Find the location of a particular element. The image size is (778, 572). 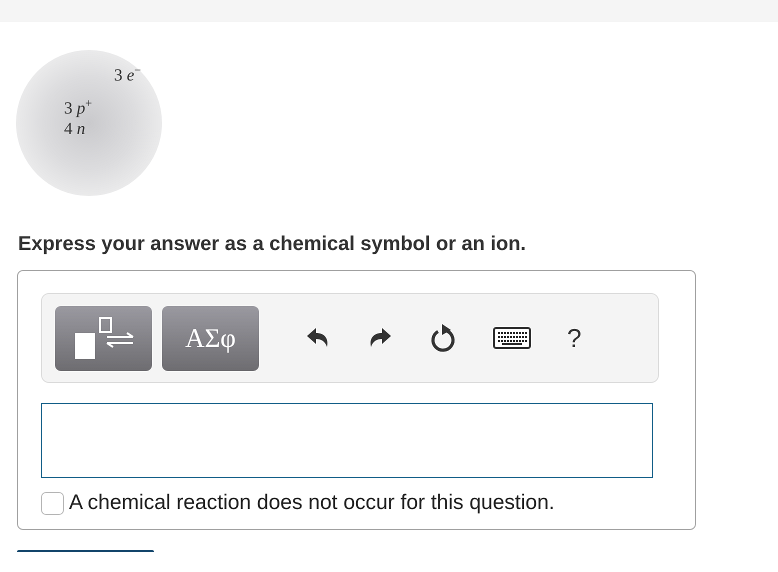

help-button: ? is located at coordinates (574, 338).